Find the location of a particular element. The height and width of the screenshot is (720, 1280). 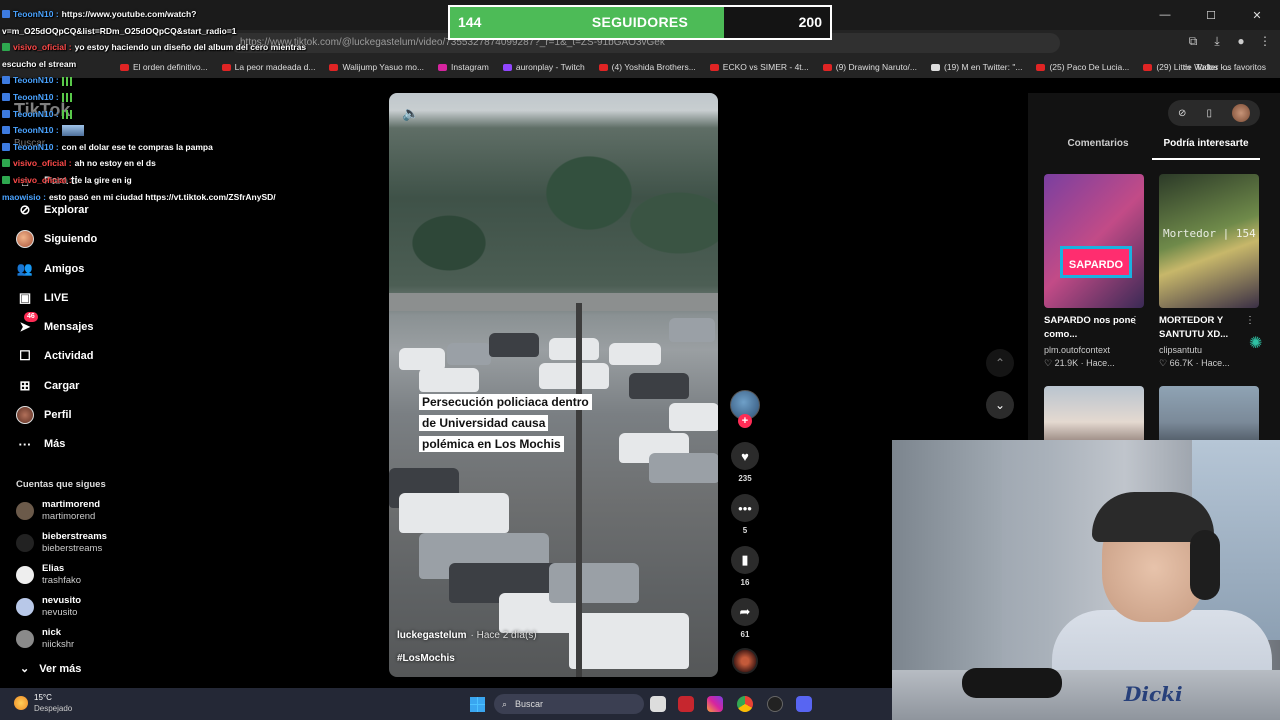

user-avatar is located at coordinates (1240, 113).